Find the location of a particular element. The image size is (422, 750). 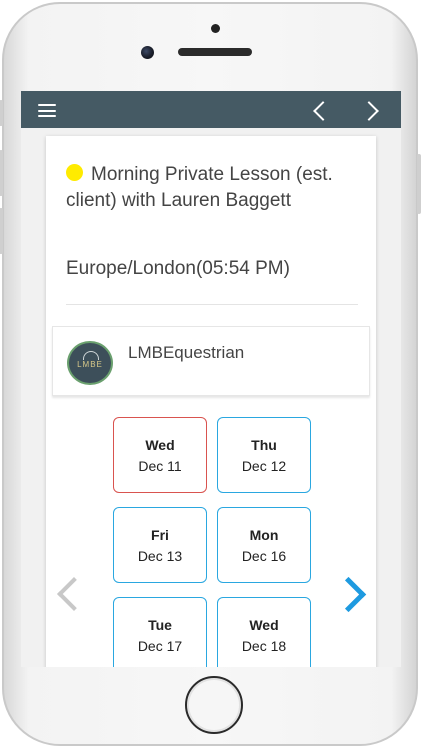

date-option: Mon Dec 16 is located at coordinates (264, 545).